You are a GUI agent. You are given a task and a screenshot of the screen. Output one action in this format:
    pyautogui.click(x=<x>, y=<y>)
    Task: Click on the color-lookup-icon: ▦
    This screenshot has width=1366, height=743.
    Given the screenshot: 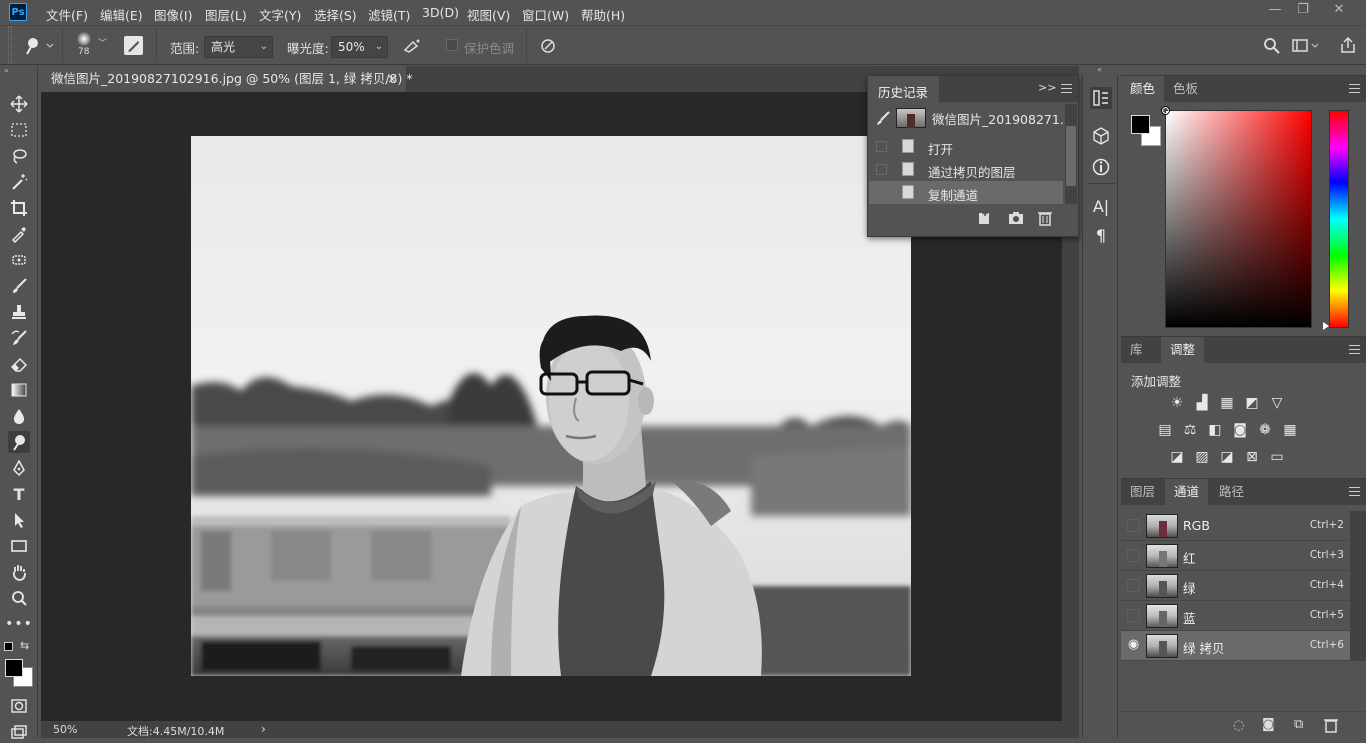 What is the action you would take?
    pyautogui.click(x=1290, y=430)
    